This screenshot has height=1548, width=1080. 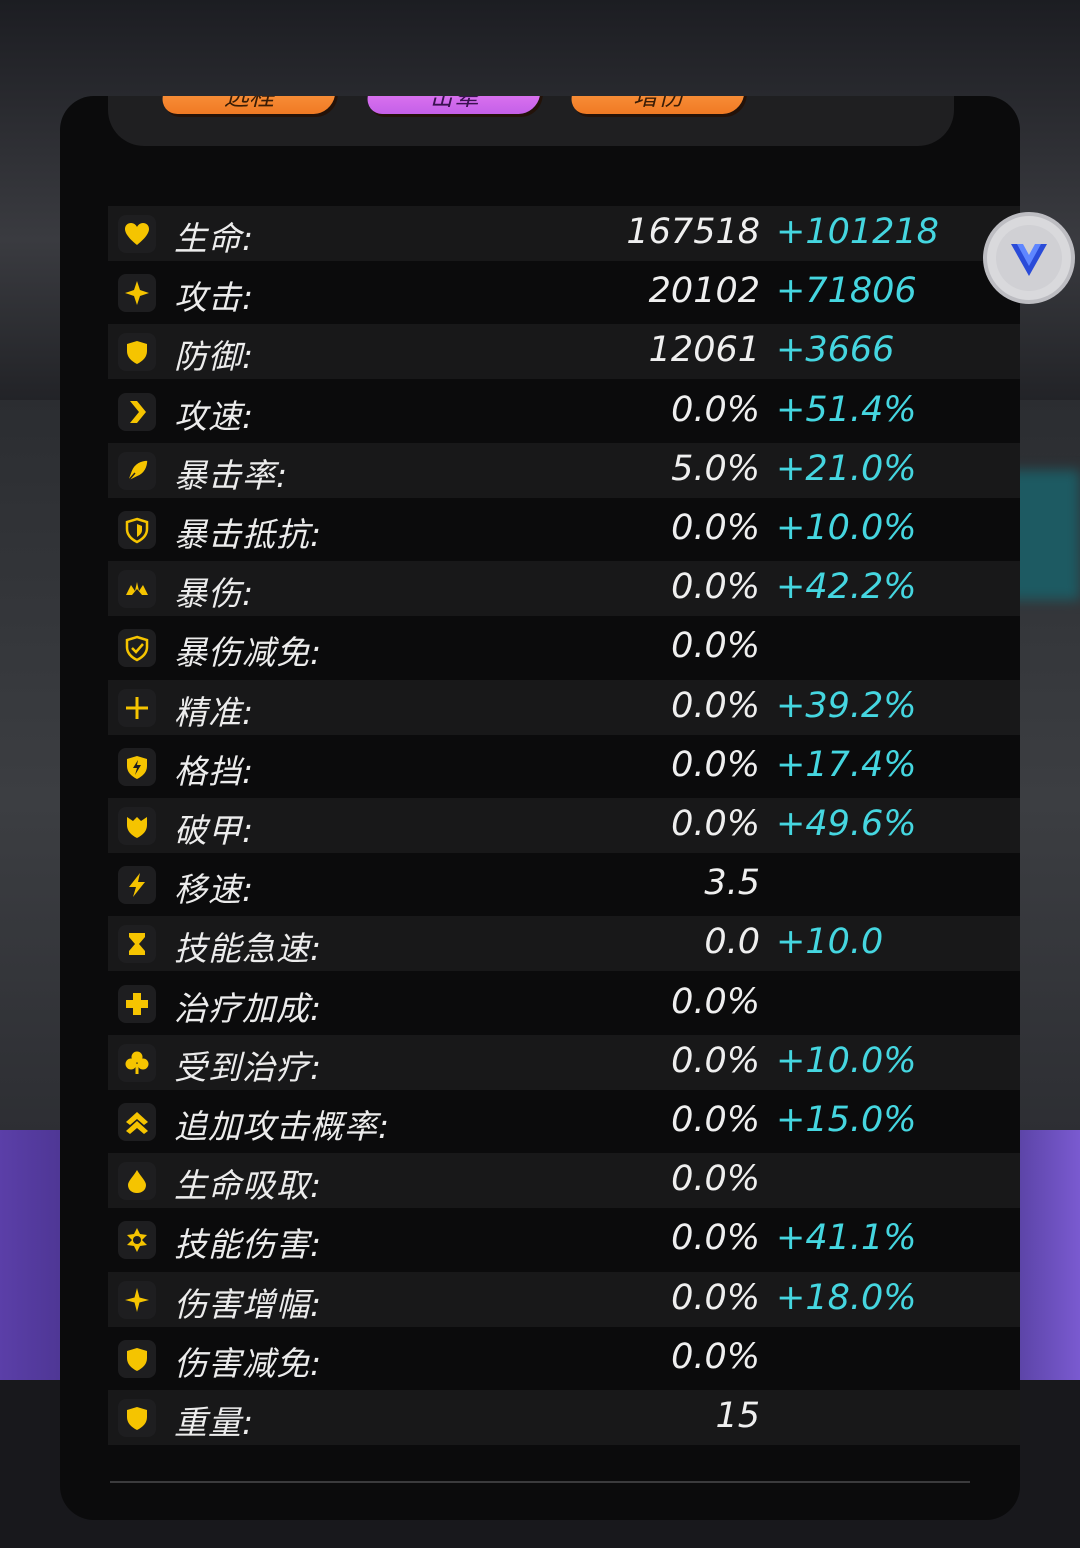 I want to click on clover-icon, so click(x=137, y=1062).